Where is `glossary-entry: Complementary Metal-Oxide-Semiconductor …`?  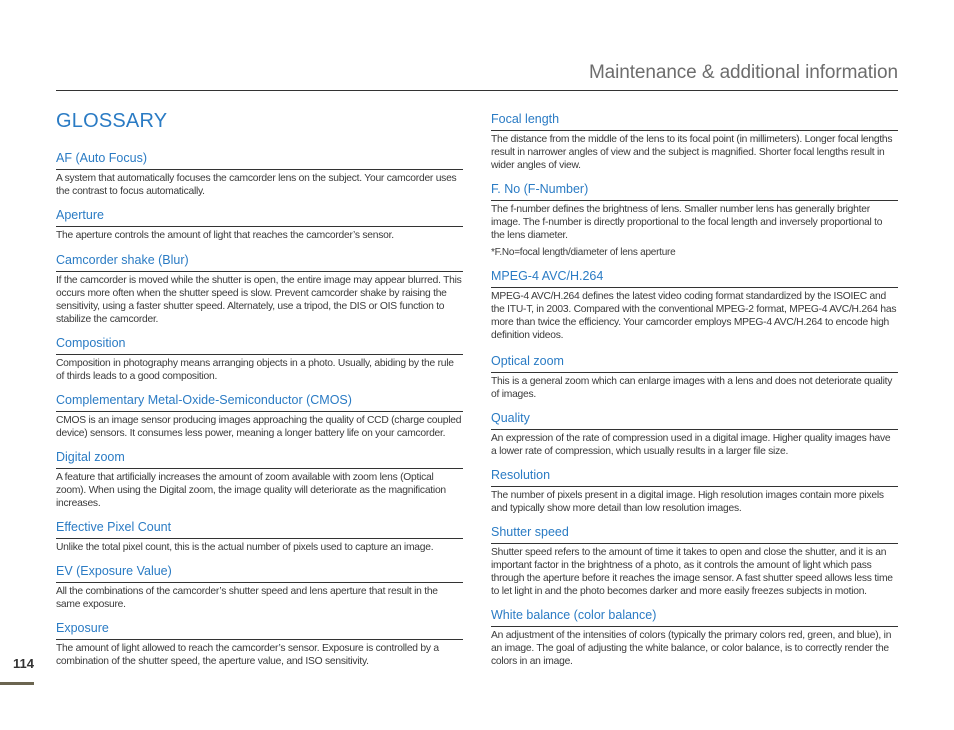 glossary-entry: Complementary Metal-Oxide-Semiconductor … is located at coordinates (259, 416).